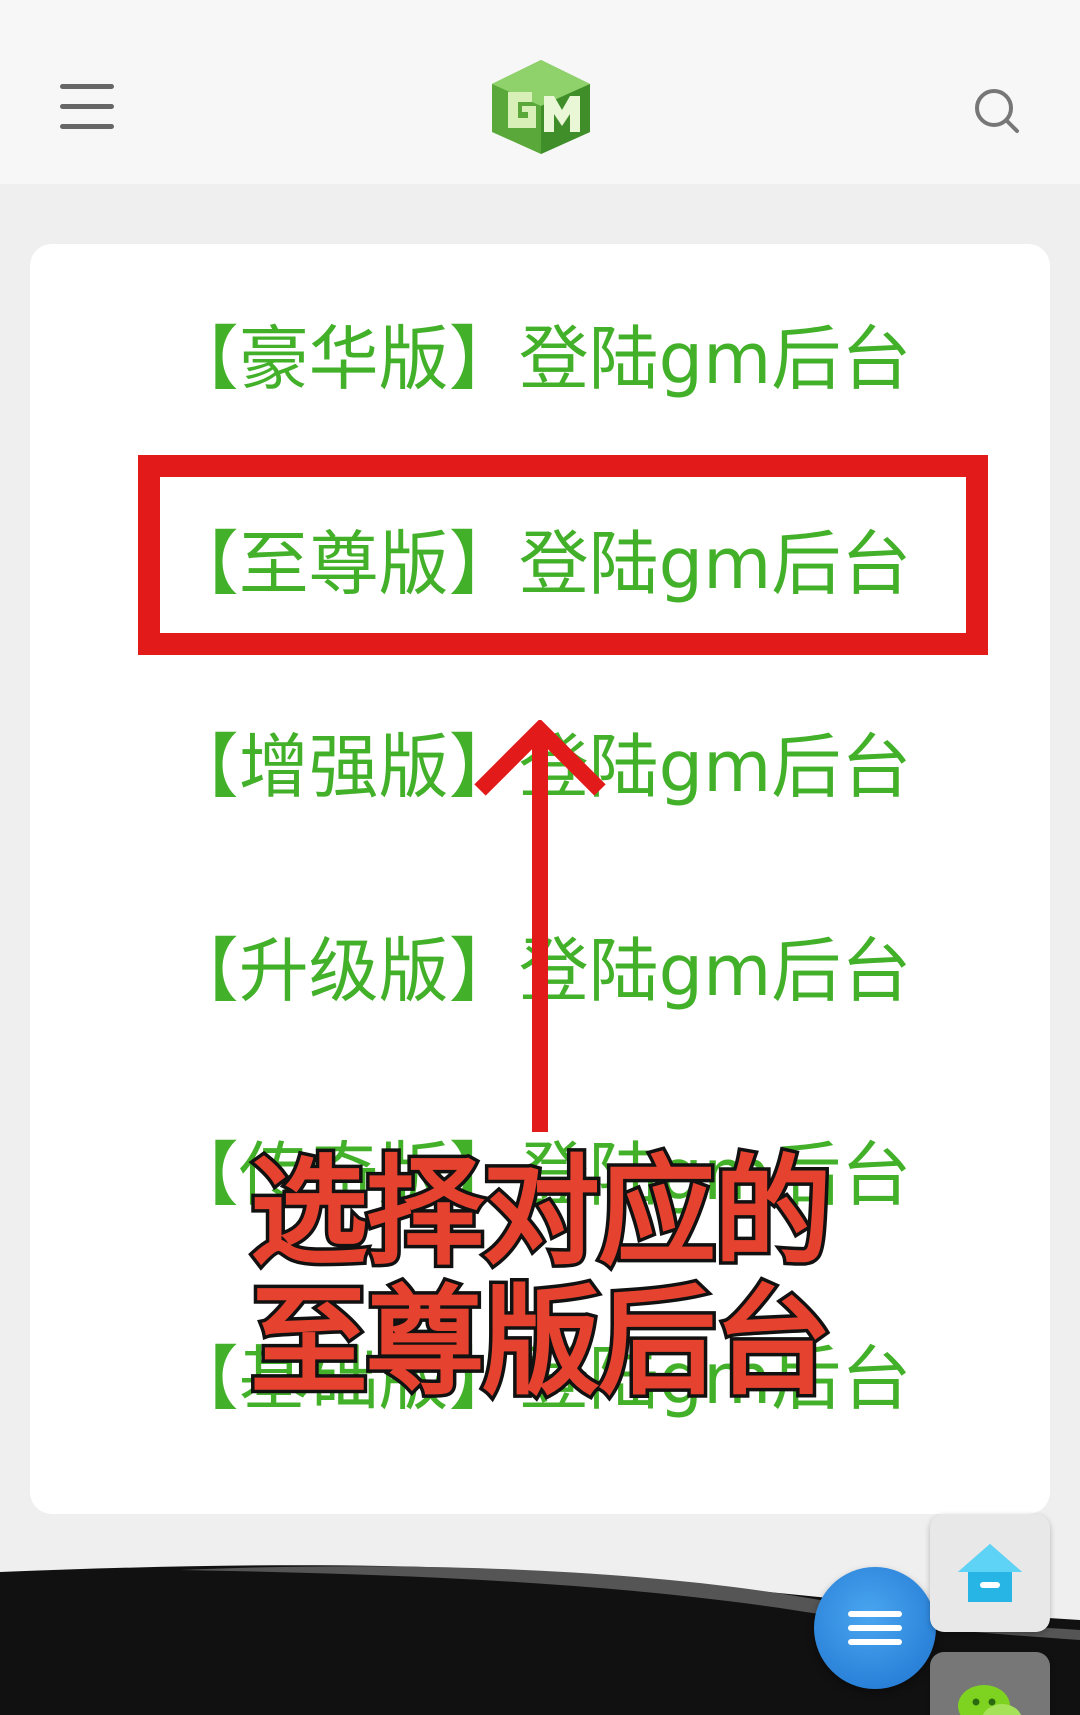 This screenshot has height=1715, width=1080. I want to click on wechat-button, so click(990, 1683).